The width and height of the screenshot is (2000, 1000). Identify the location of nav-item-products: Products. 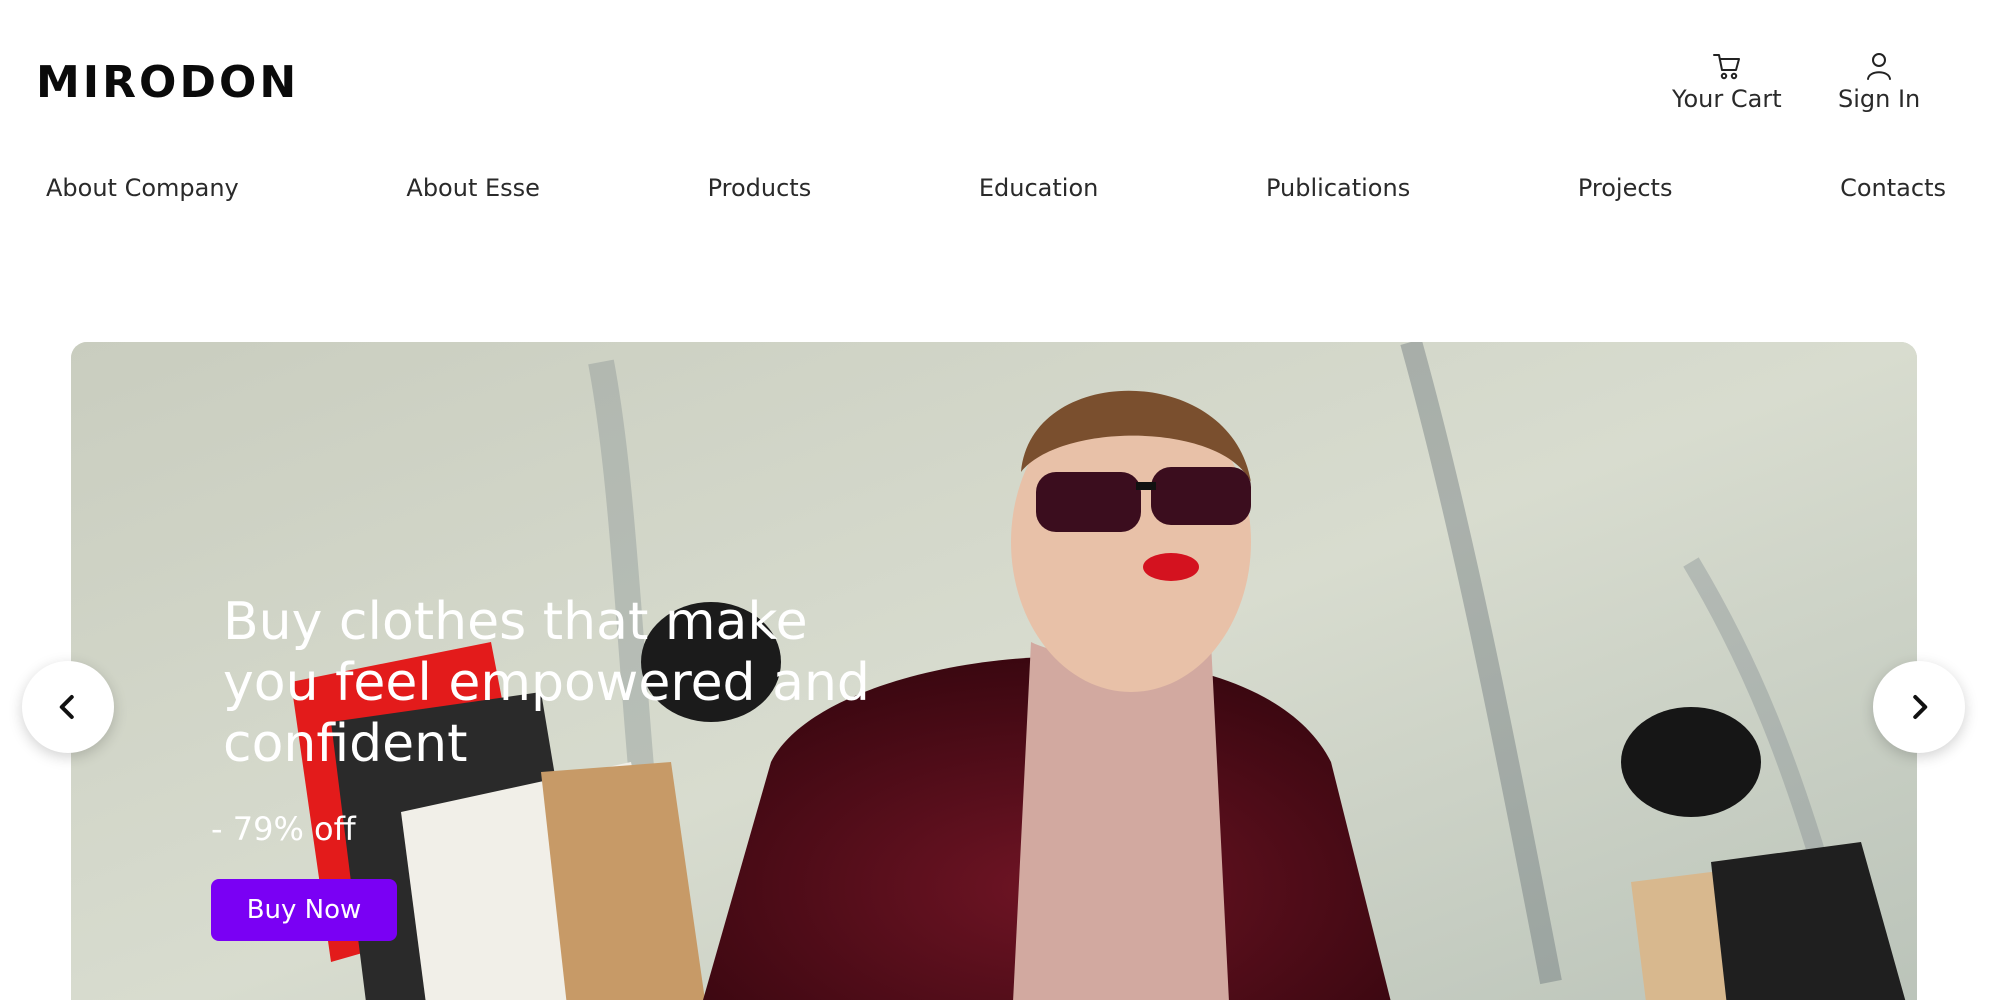
(760, 188).